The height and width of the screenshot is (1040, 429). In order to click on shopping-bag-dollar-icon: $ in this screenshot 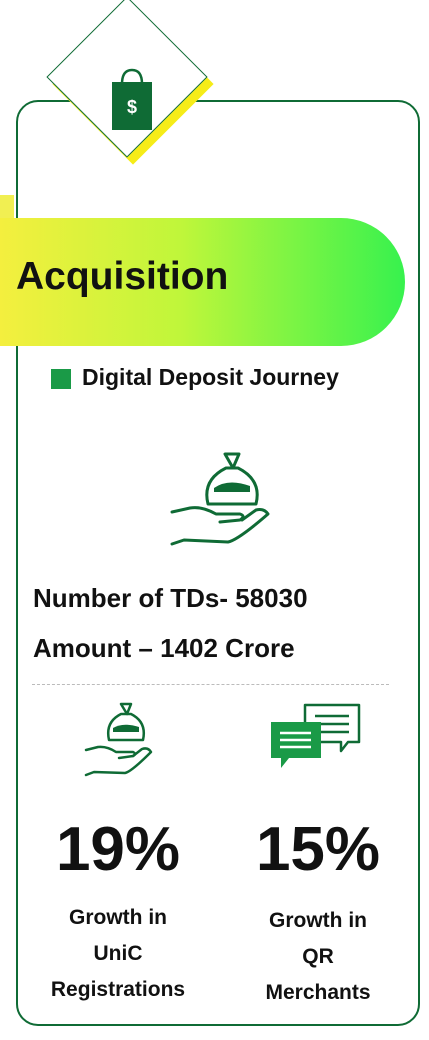, I will do `click(132, 99)`.